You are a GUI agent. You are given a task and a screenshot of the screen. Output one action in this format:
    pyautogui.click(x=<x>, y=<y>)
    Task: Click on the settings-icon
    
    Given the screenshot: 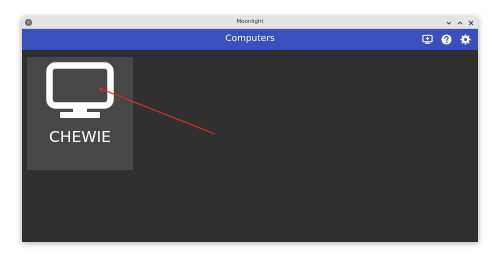 What is the action you would take?
    pyautogui.click(x=465, y=39)
    